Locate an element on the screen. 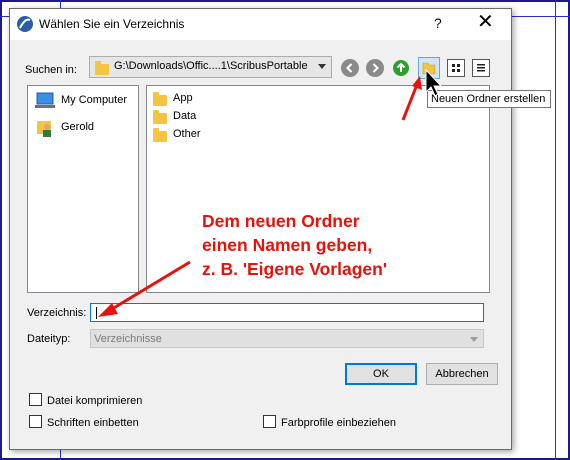 This screenshot has width=570, height=460. filetype-value: Verzeichnisse is located at coordinates (128, 339).